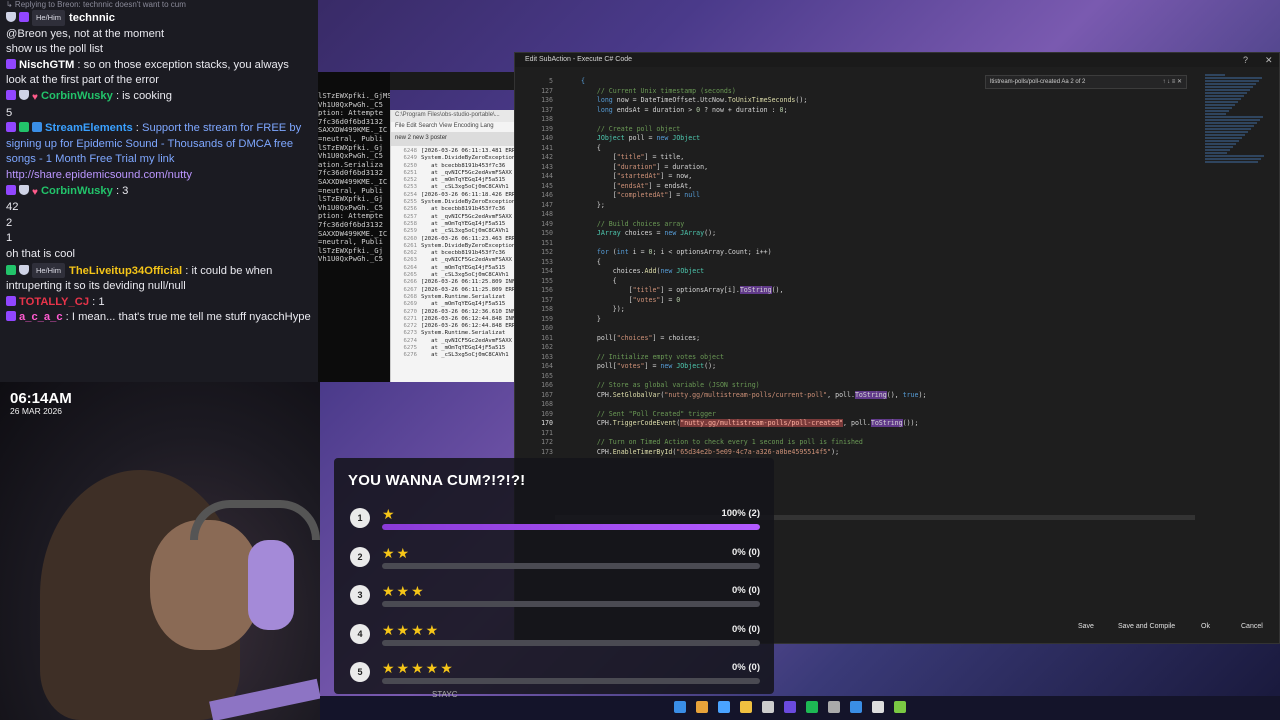 Image resolution: width=1280 pixels, height=720 pixels. Describe the element at coordinates (41, 317) in the screenshot. I see `chat-username: a_c_a_c` at that location.